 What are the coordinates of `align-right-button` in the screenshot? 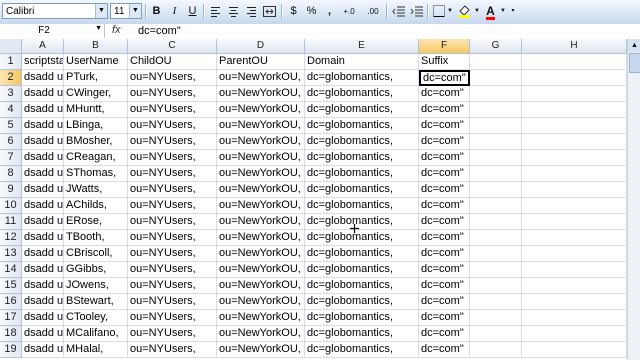 It's located at (251, 11).